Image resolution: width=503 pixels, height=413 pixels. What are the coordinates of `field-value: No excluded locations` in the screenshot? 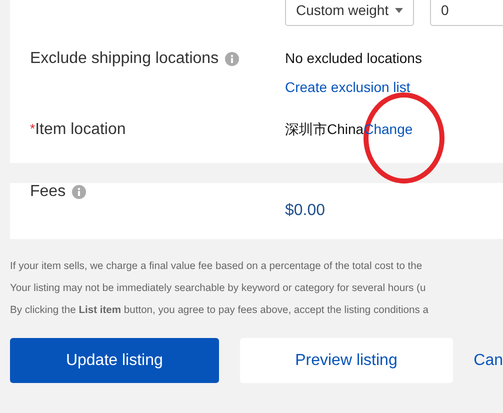 It's located at (353, 58).